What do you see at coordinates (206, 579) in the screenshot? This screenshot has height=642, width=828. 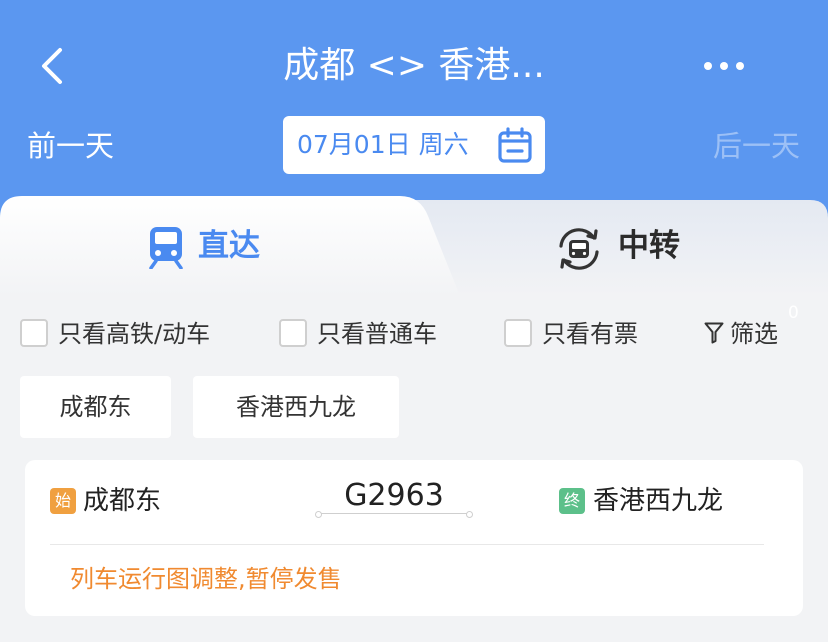 I see `sale-notice: 列车运行图调整,暂停发售` at bounding box center [206, 579].